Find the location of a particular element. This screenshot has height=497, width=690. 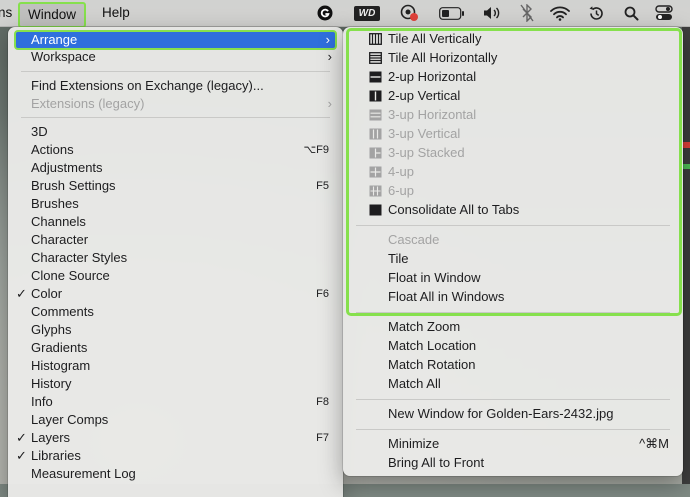

menu-bar: ns Window Help WD is located at coordinates (345, 14).